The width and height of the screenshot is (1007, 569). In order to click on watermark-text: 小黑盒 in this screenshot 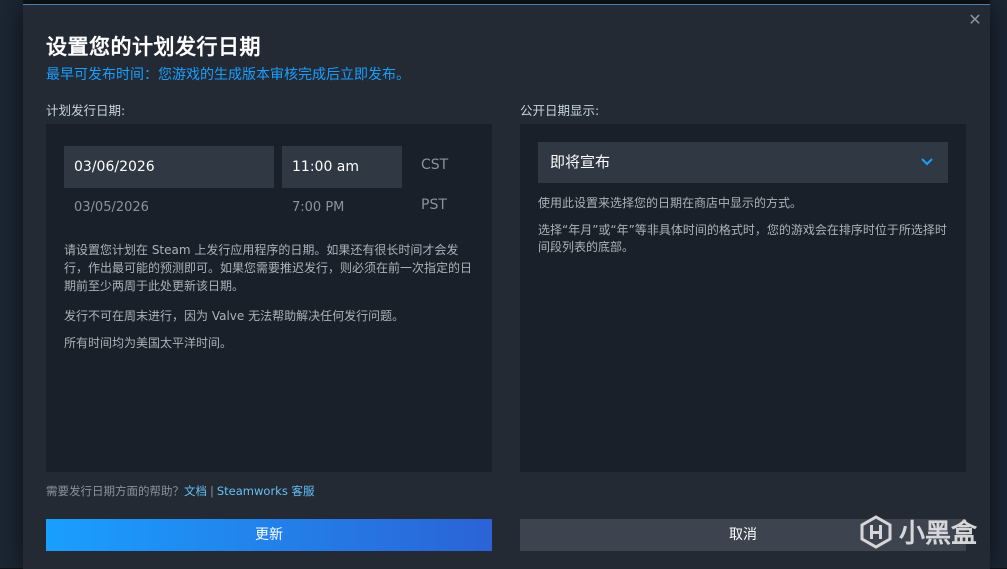, I will do `click(937, 534)`.